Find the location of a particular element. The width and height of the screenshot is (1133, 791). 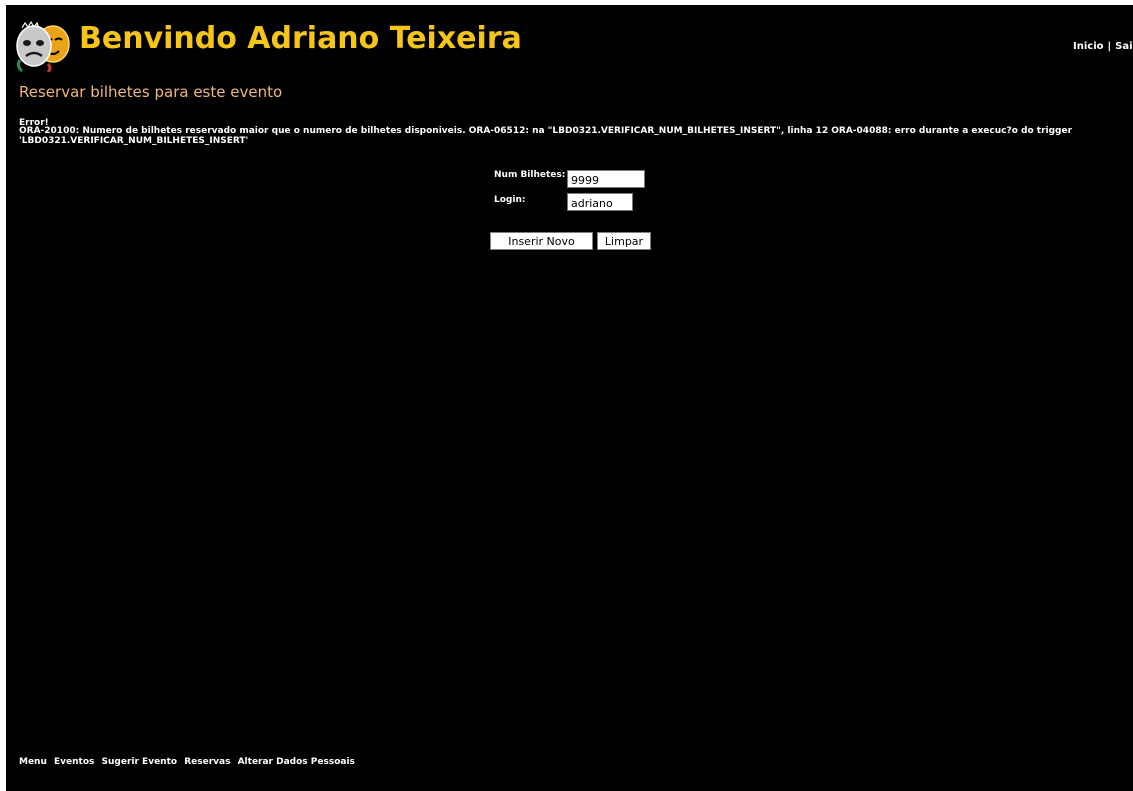

login-input is located at coordinates (600, 202).